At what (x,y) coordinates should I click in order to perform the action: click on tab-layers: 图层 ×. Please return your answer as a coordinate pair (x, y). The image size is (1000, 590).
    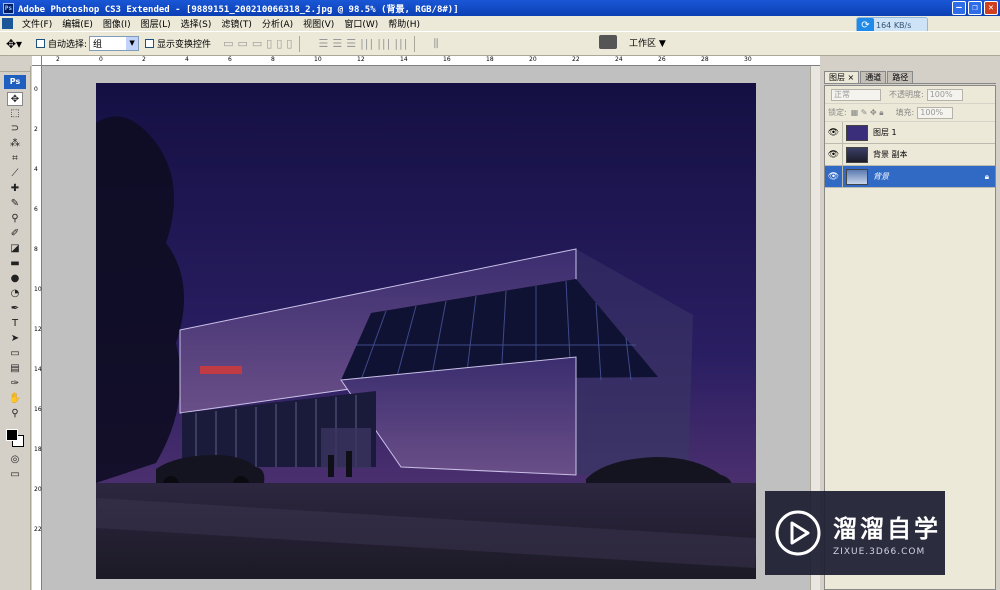
    Looking at the image, I should click on (842, 77).